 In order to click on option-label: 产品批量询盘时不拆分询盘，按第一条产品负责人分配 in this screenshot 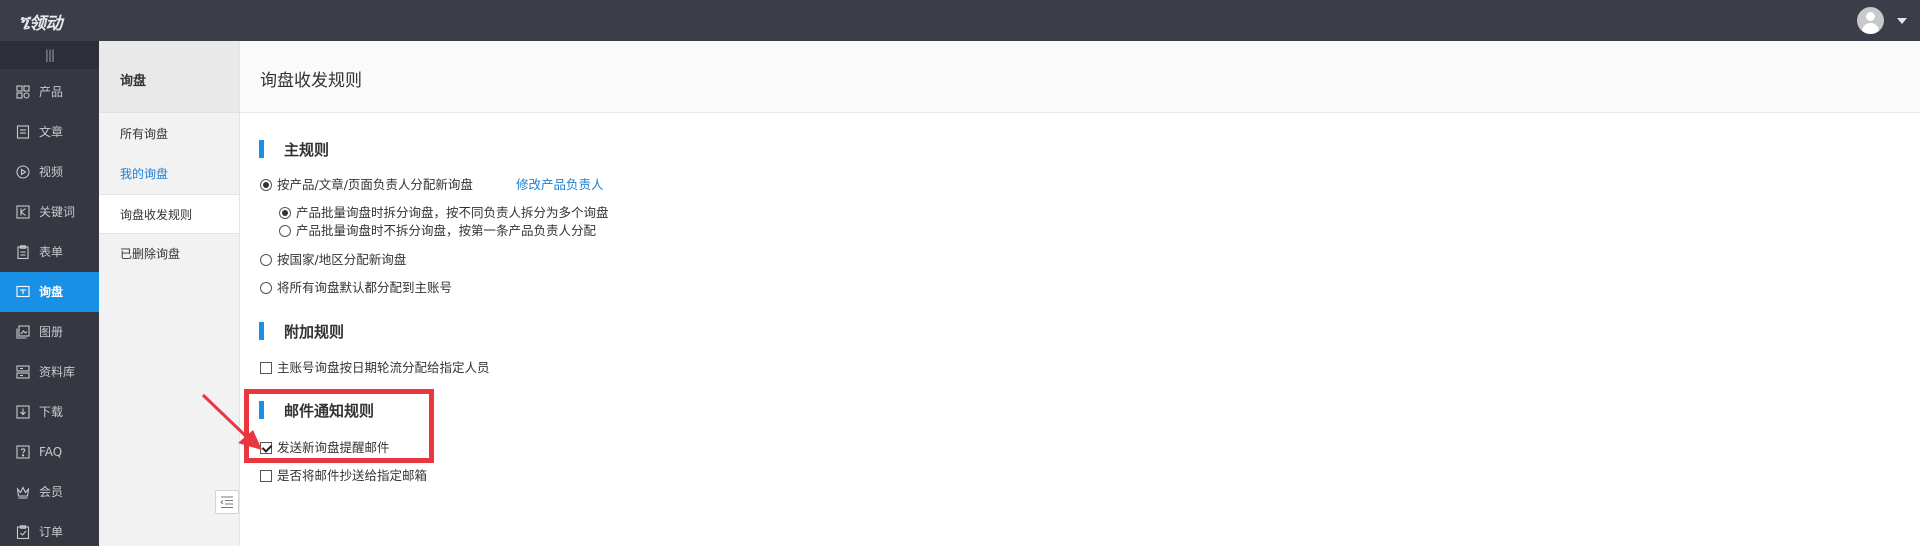, I will do `click(446, 230)`.